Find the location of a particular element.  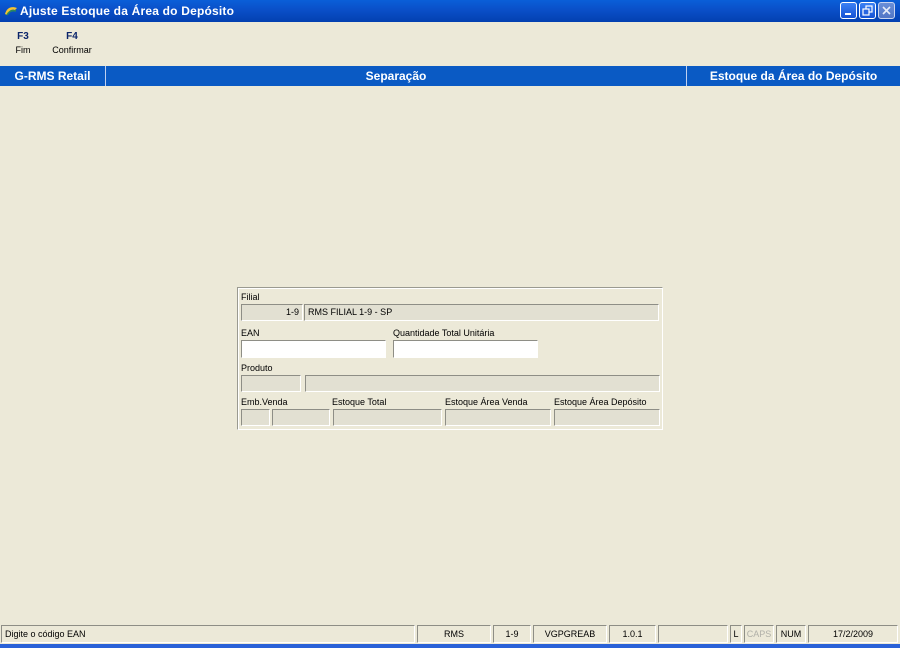

estoque-total-label: Estoque Total is located at coordinates (359, 402).